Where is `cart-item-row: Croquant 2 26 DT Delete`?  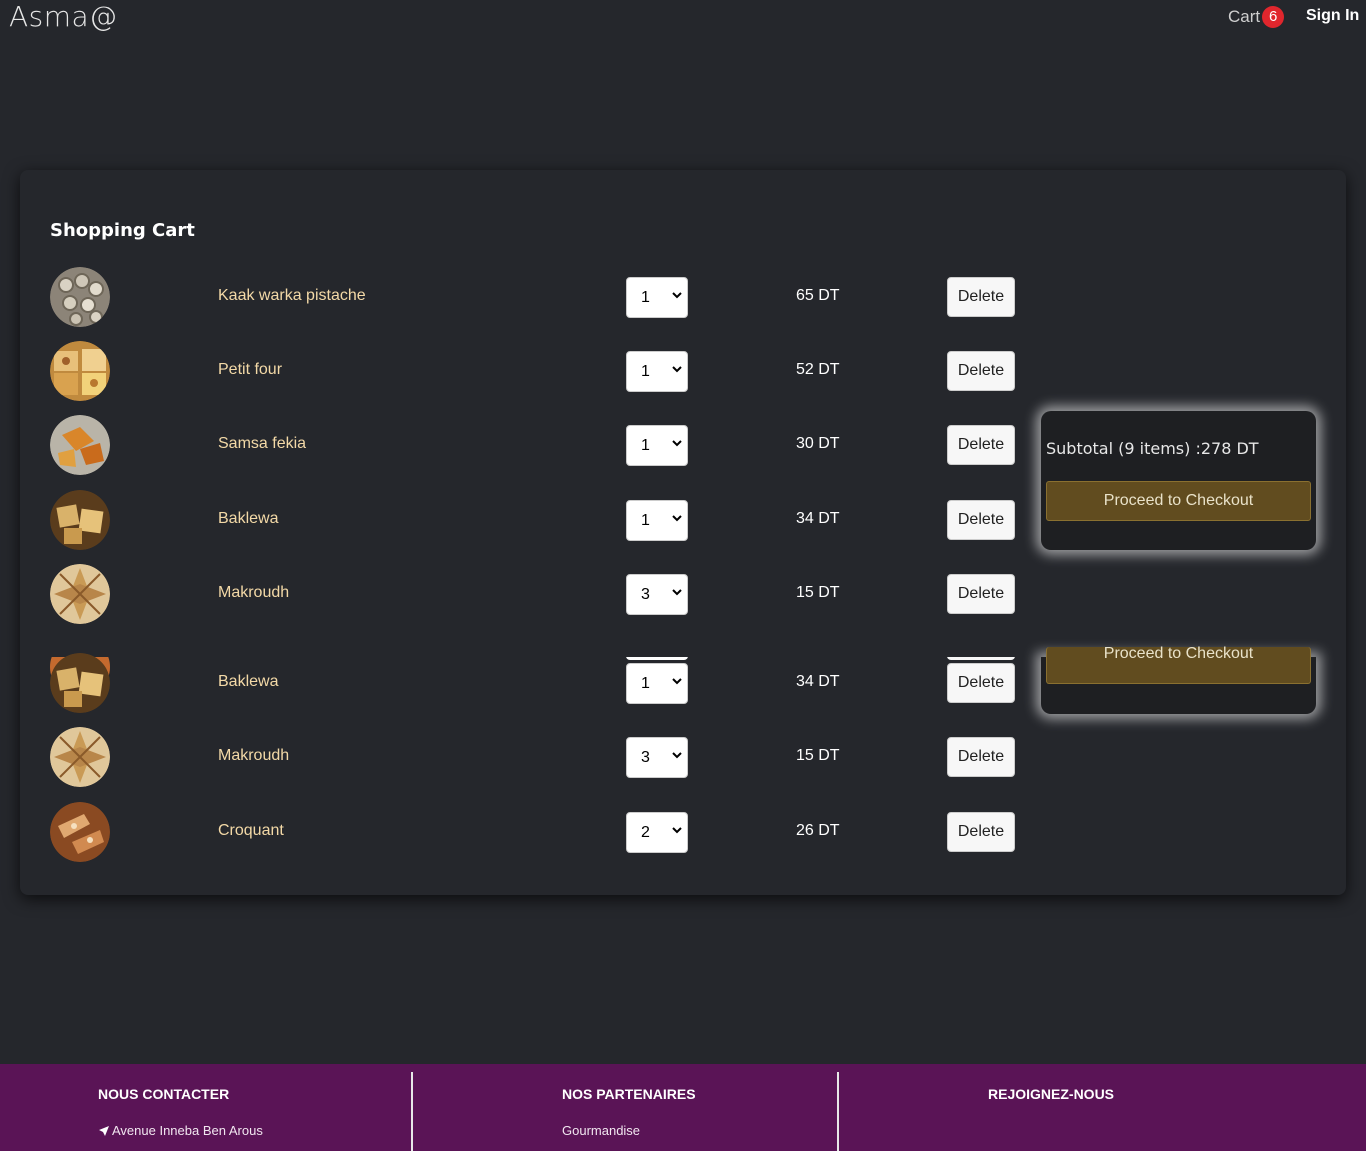 cart-item-row: Croquant 2 26 DT Delete is located at coordinates (525, 832).